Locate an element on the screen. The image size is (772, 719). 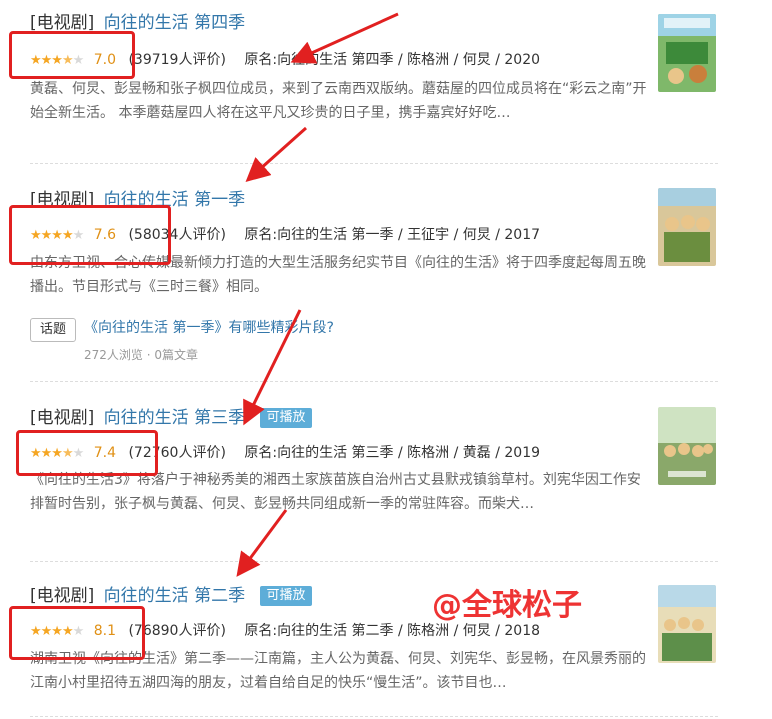
watermark: @全球松子 is located at coordinates (507, 605).